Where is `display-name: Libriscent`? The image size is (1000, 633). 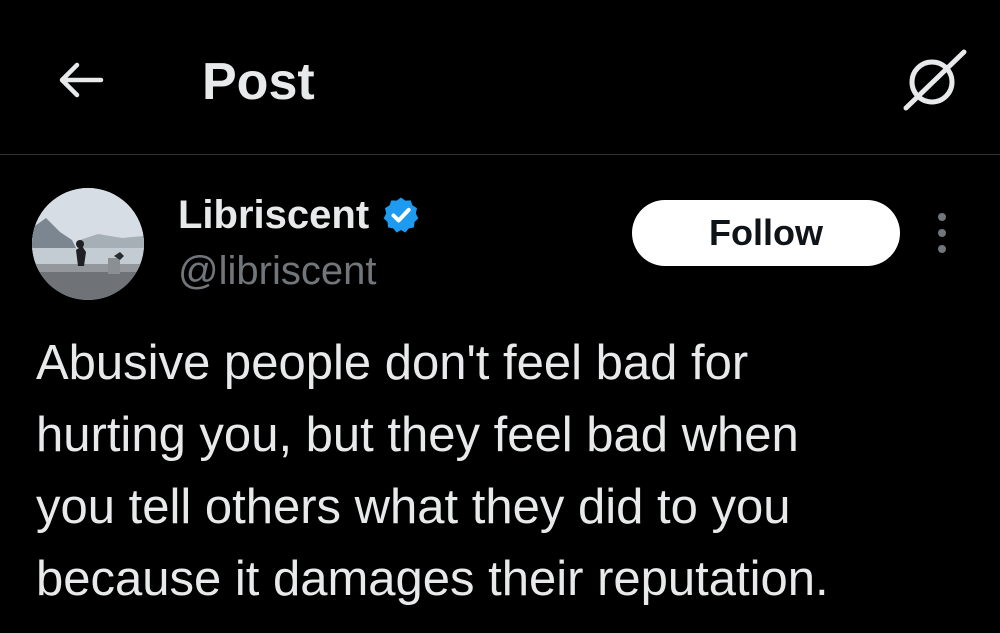
display-name: Libriscent is located at coordinates (299, 215).